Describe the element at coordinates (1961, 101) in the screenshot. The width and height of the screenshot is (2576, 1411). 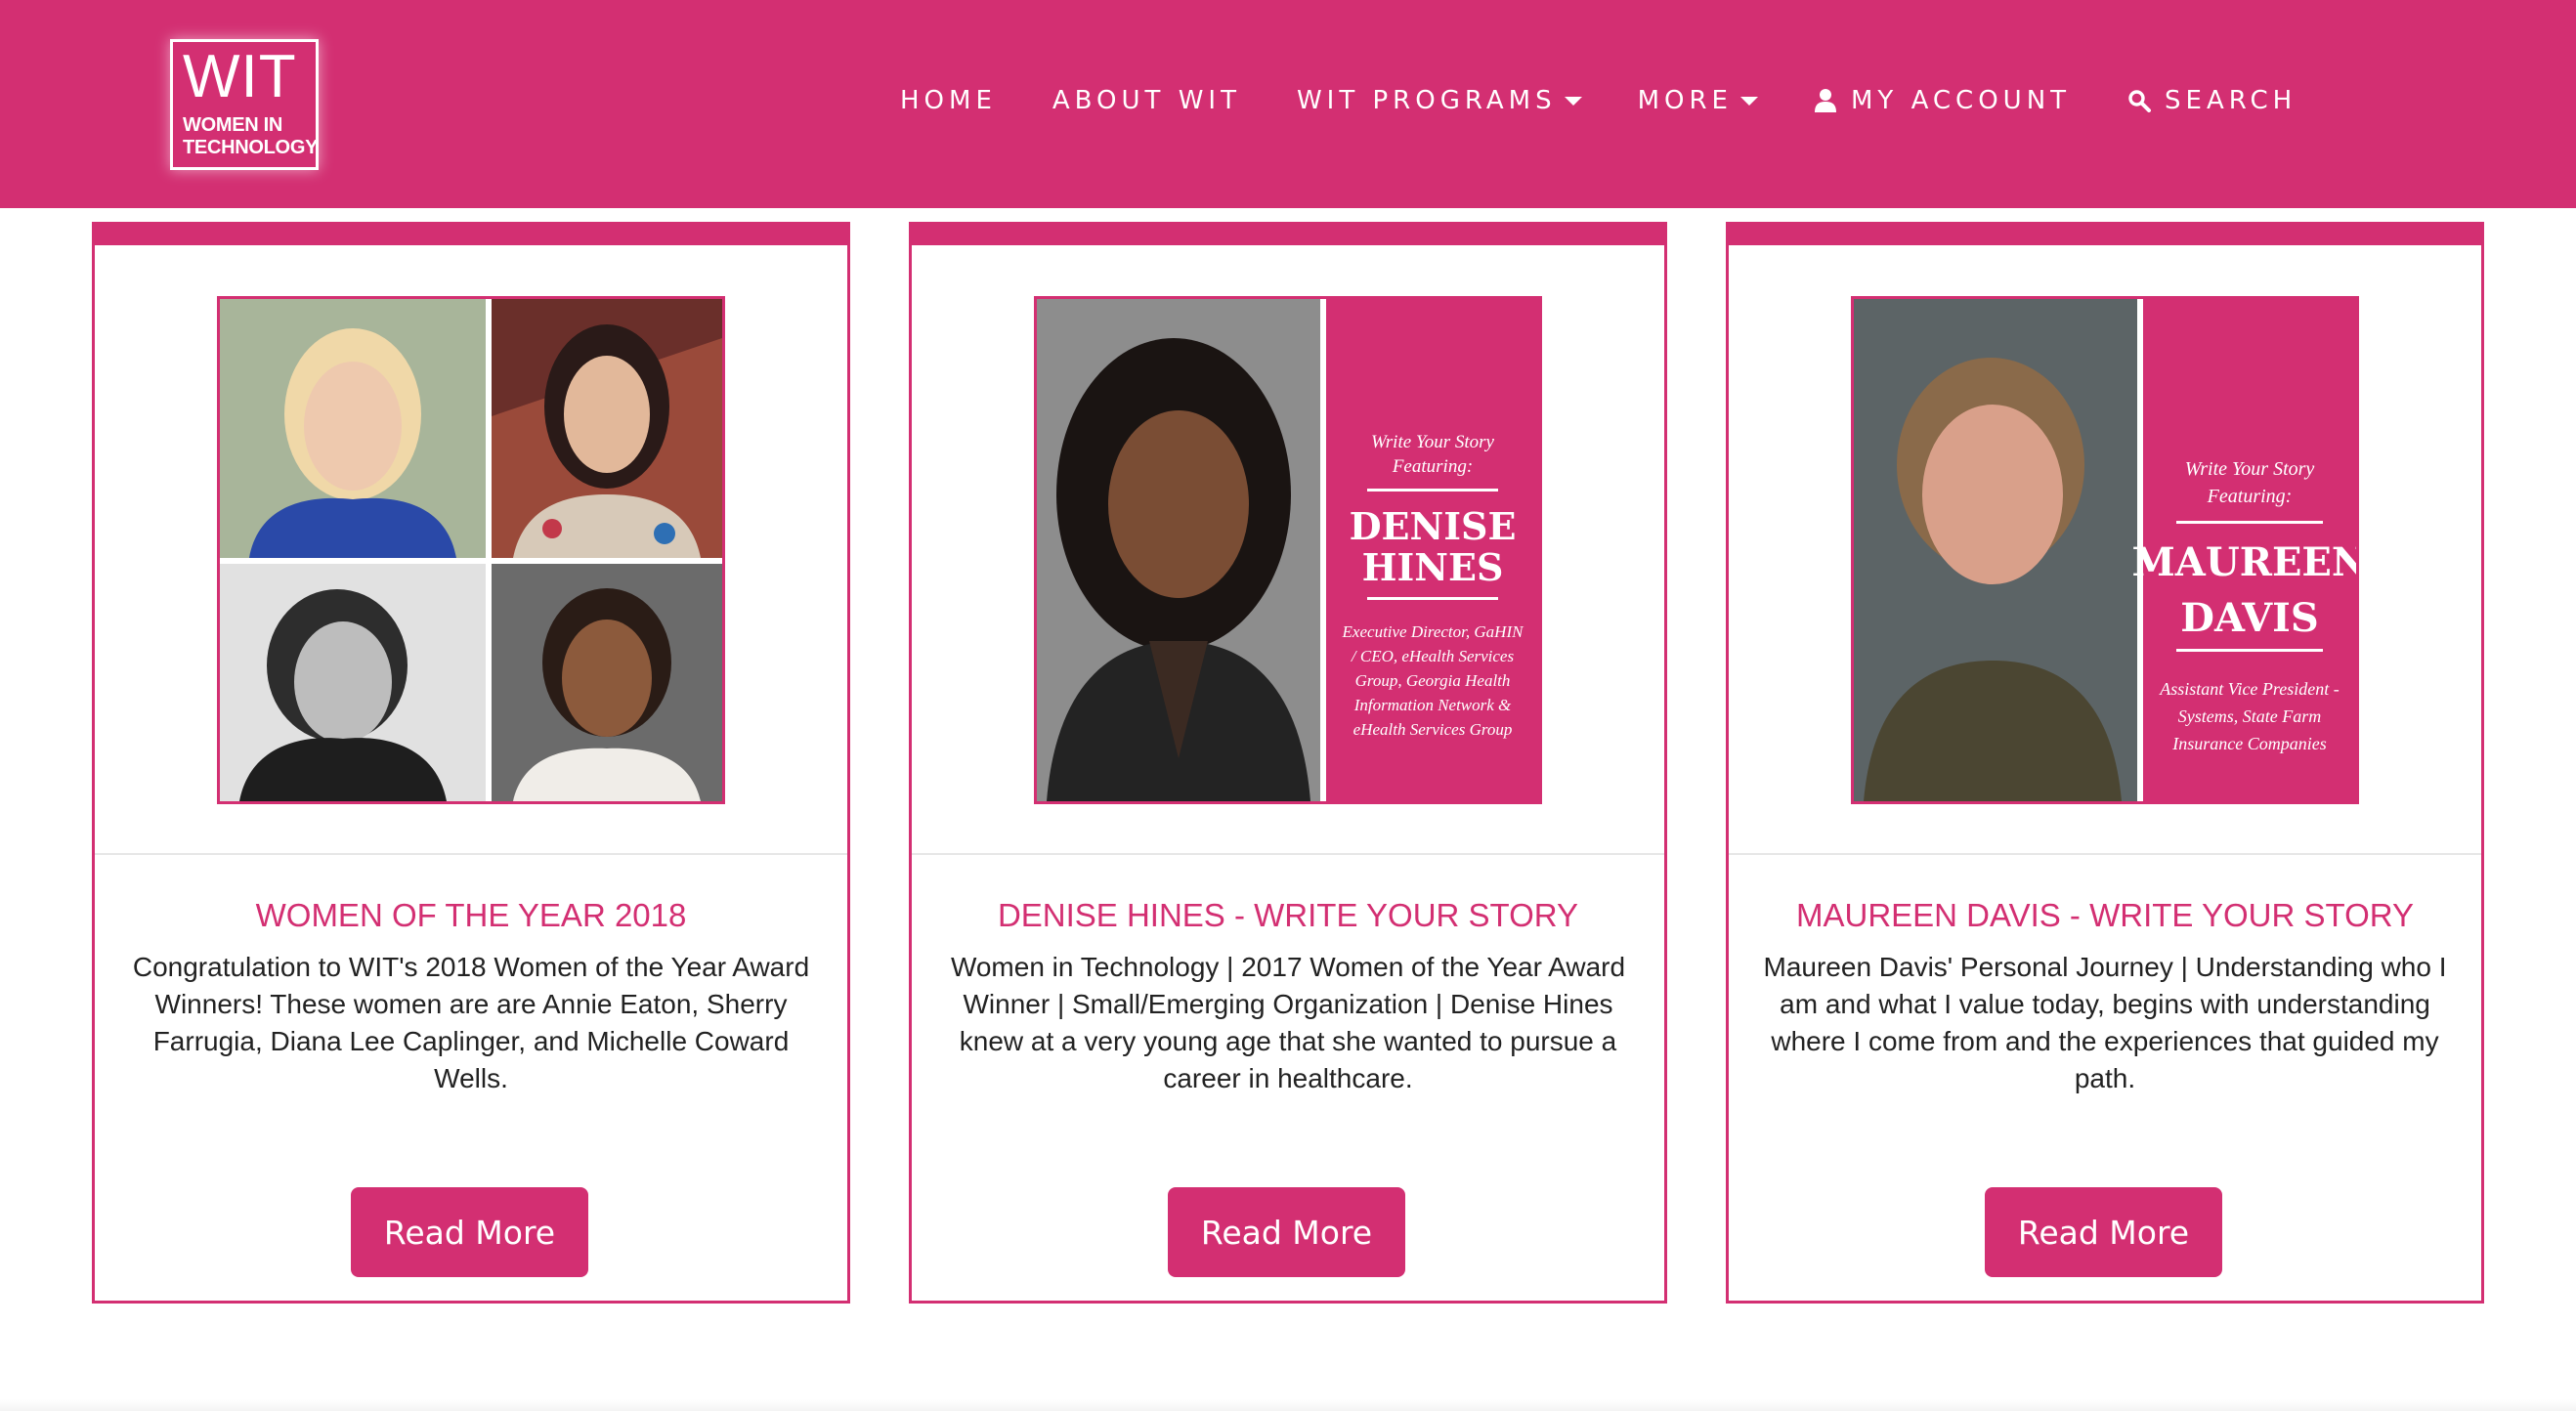
I see `nav-label-my-account: MY ACCOUNT` at that location.